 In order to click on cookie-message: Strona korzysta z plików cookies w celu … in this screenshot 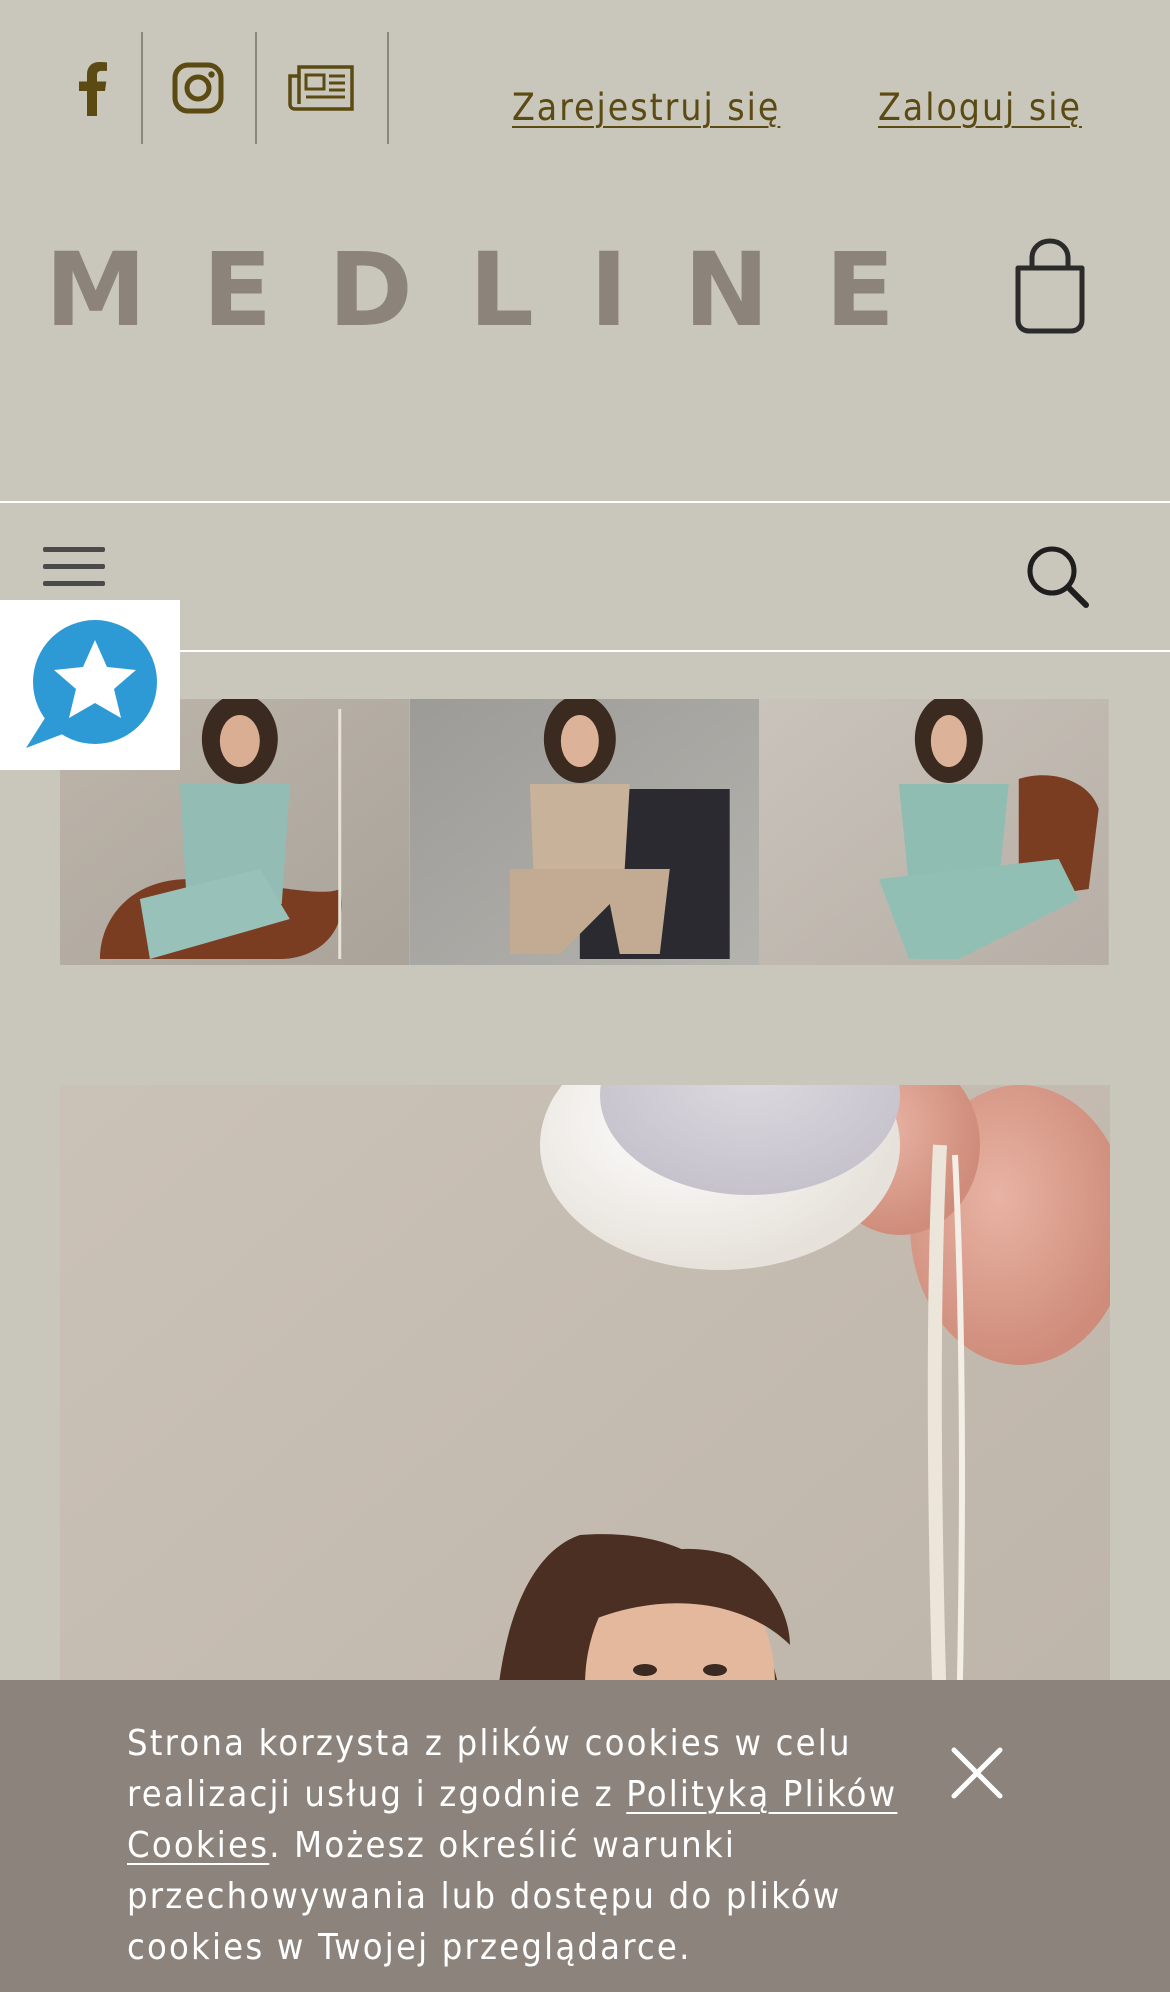, I will do `click(527, 1845)`.